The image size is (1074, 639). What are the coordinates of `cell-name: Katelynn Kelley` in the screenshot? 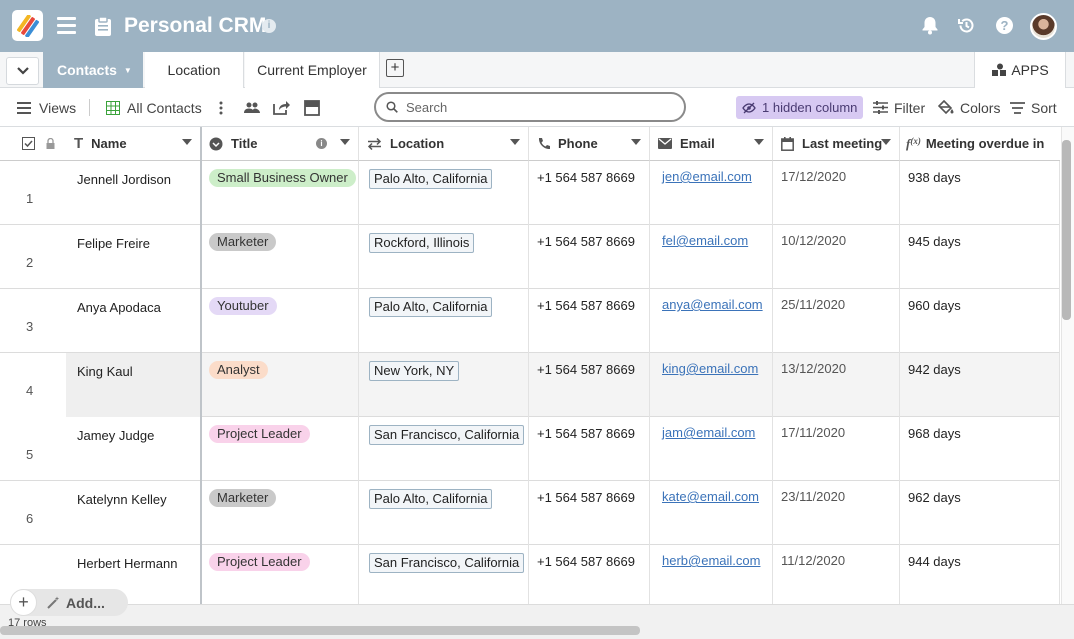 It's located at (133, 513).